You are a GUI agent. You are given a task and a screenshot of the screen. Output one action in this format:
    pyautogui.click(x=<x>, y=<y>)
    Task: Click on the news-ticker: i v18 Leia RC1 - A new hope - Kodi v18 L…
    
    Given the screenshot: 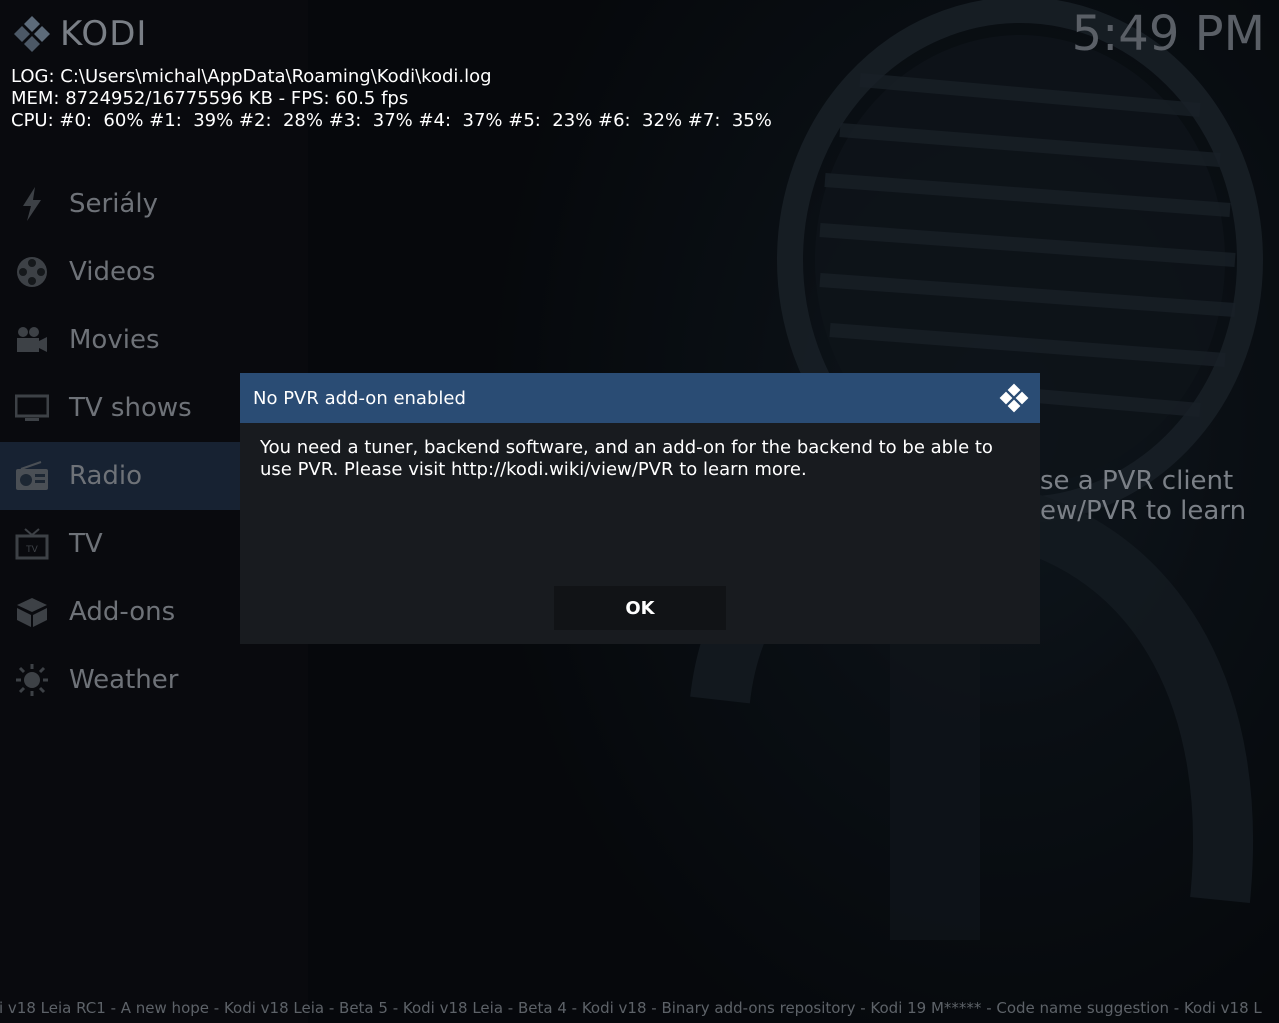 What is the action you would take?
    pyautogui.click(x=639, y=1009)
    